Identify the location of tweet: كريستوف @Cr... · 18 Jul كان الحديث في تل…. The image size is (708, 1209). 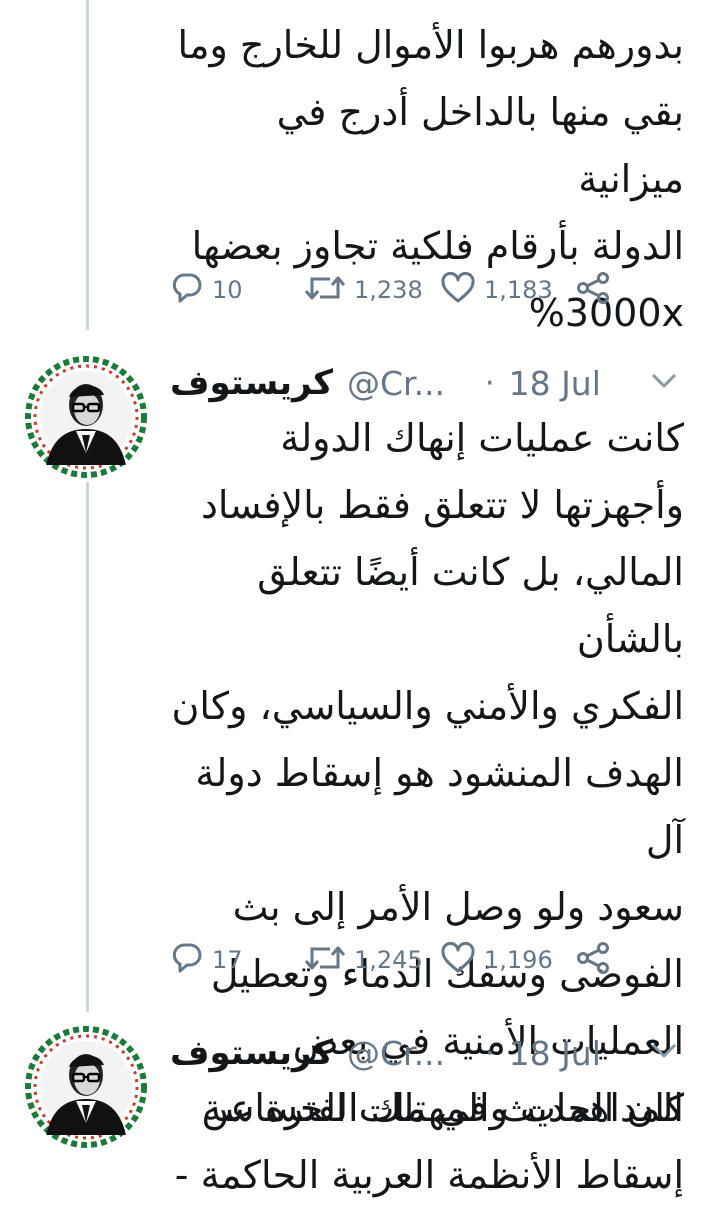
(354, 1112).